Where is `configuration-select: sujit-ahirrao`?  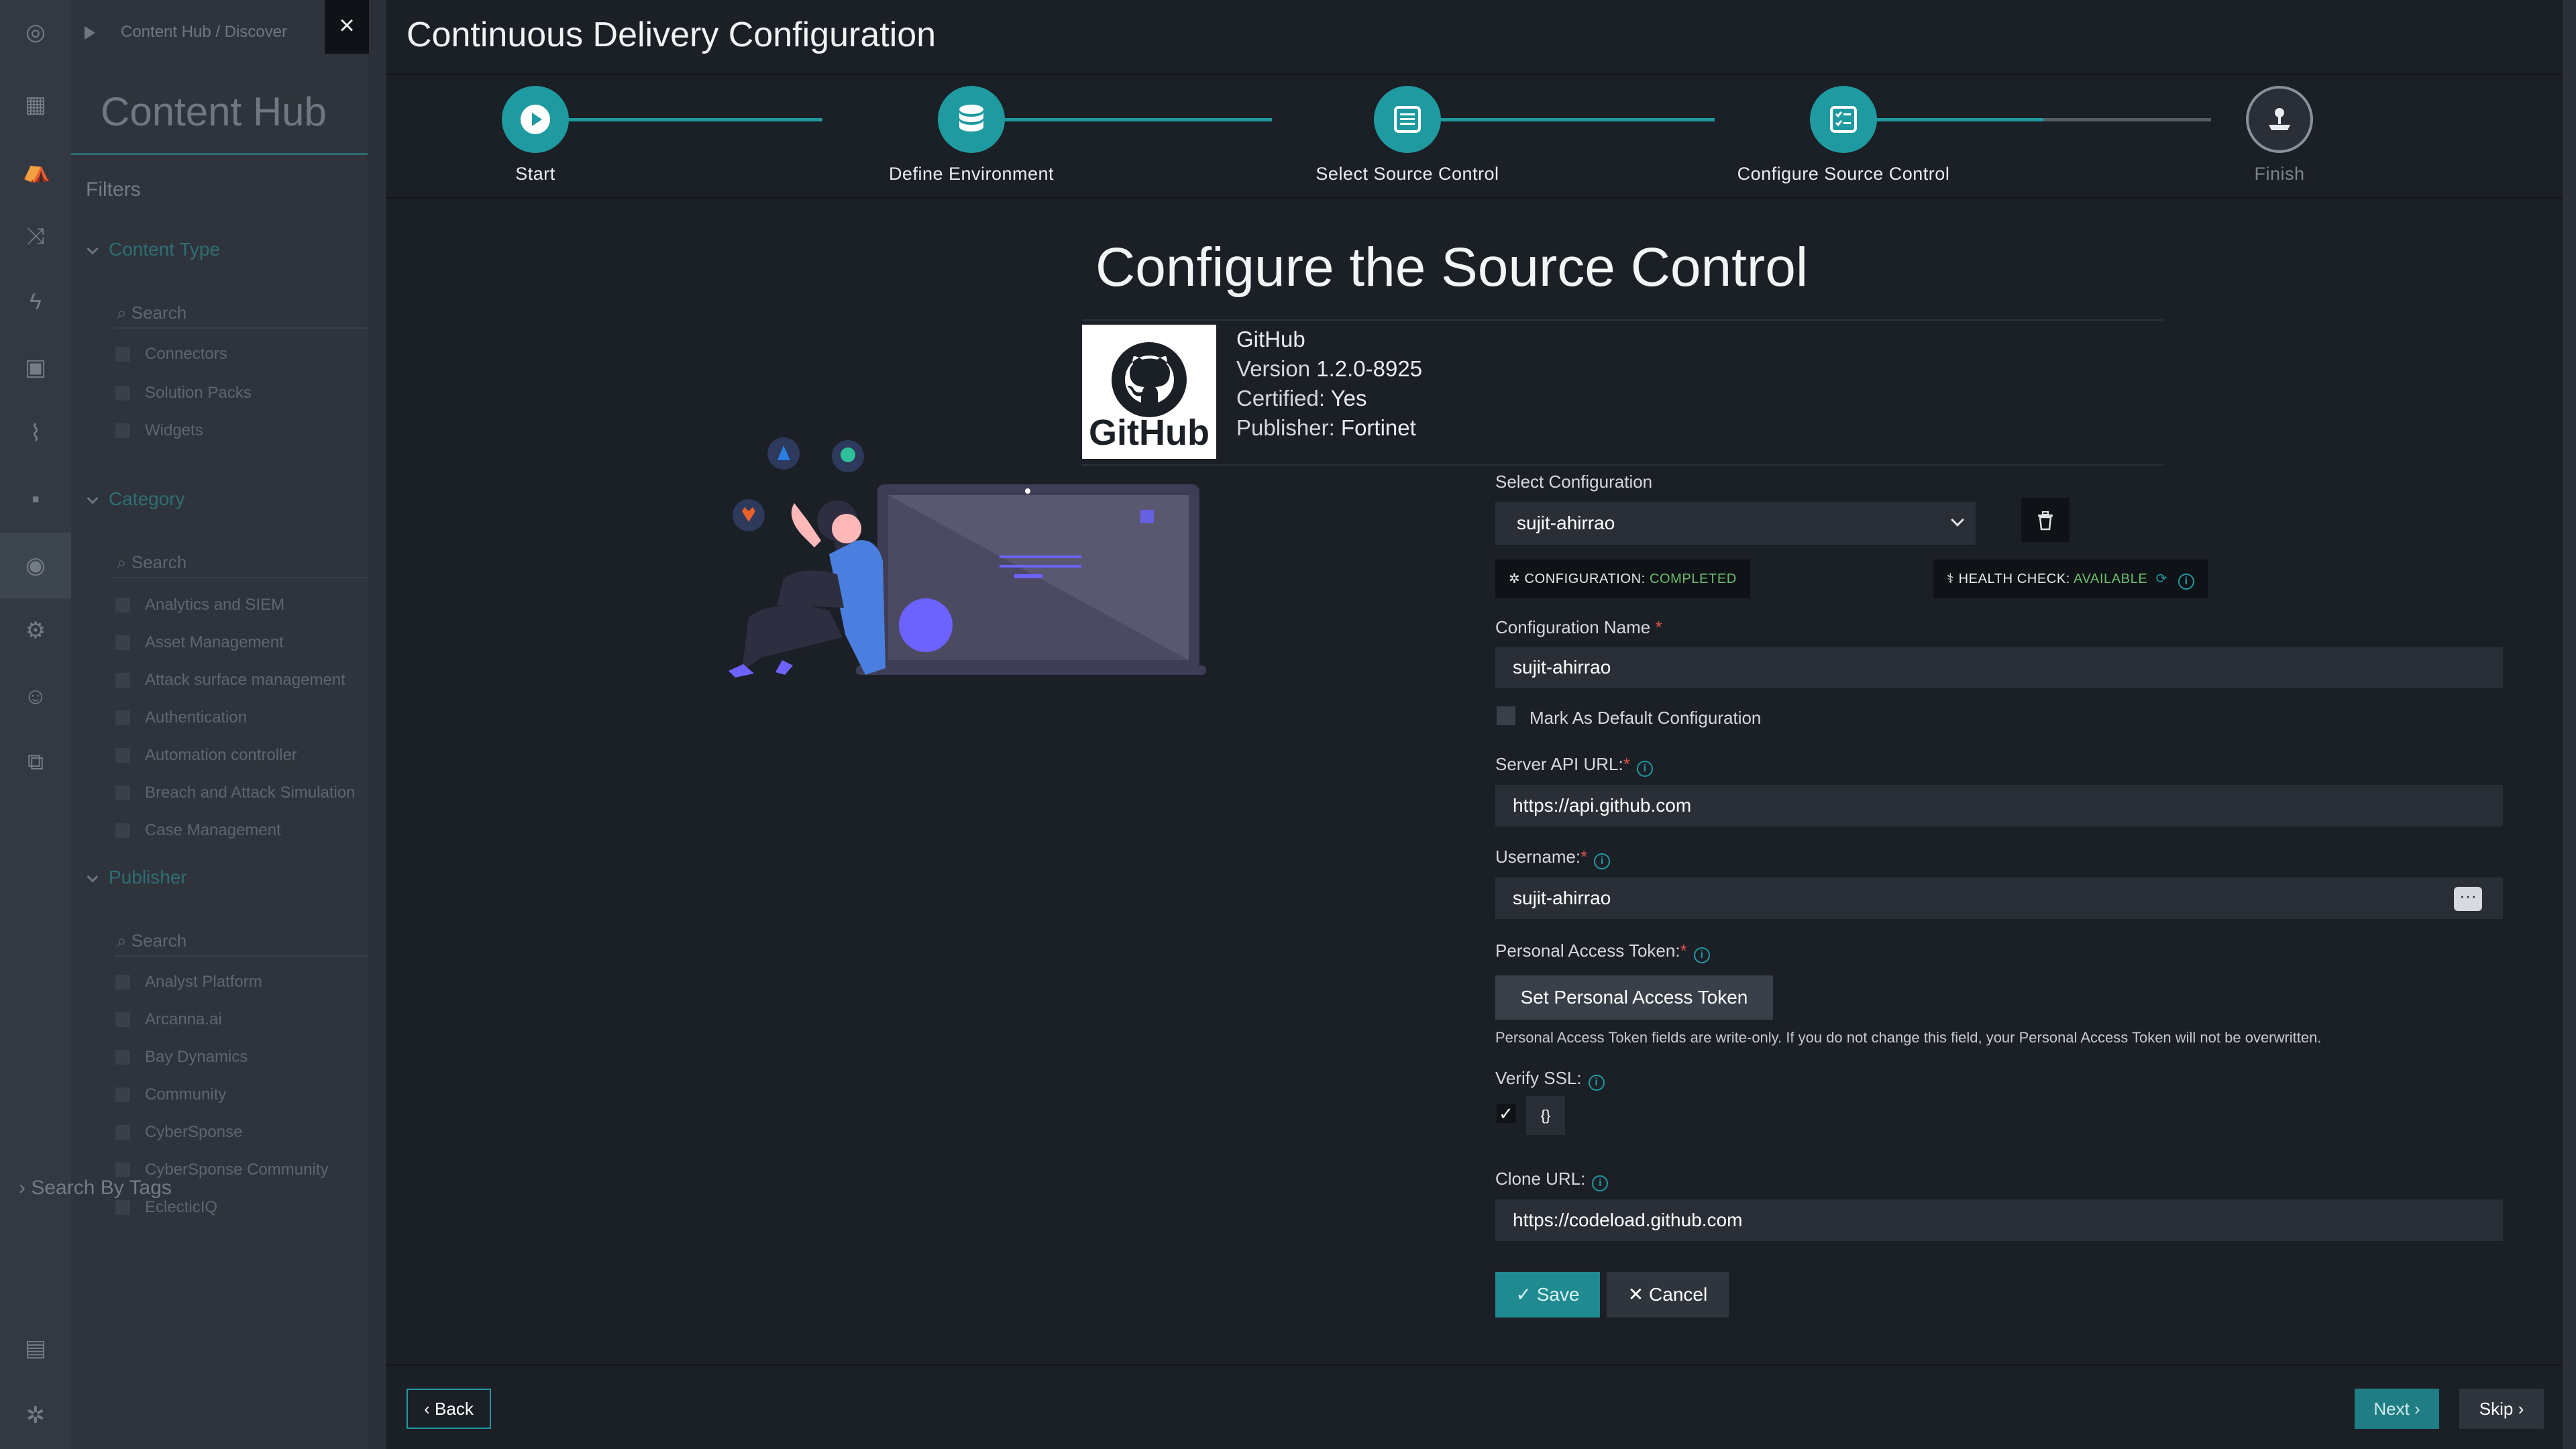
configuration-select: sujit-ahirrao is located at coordinates (1735, 523).